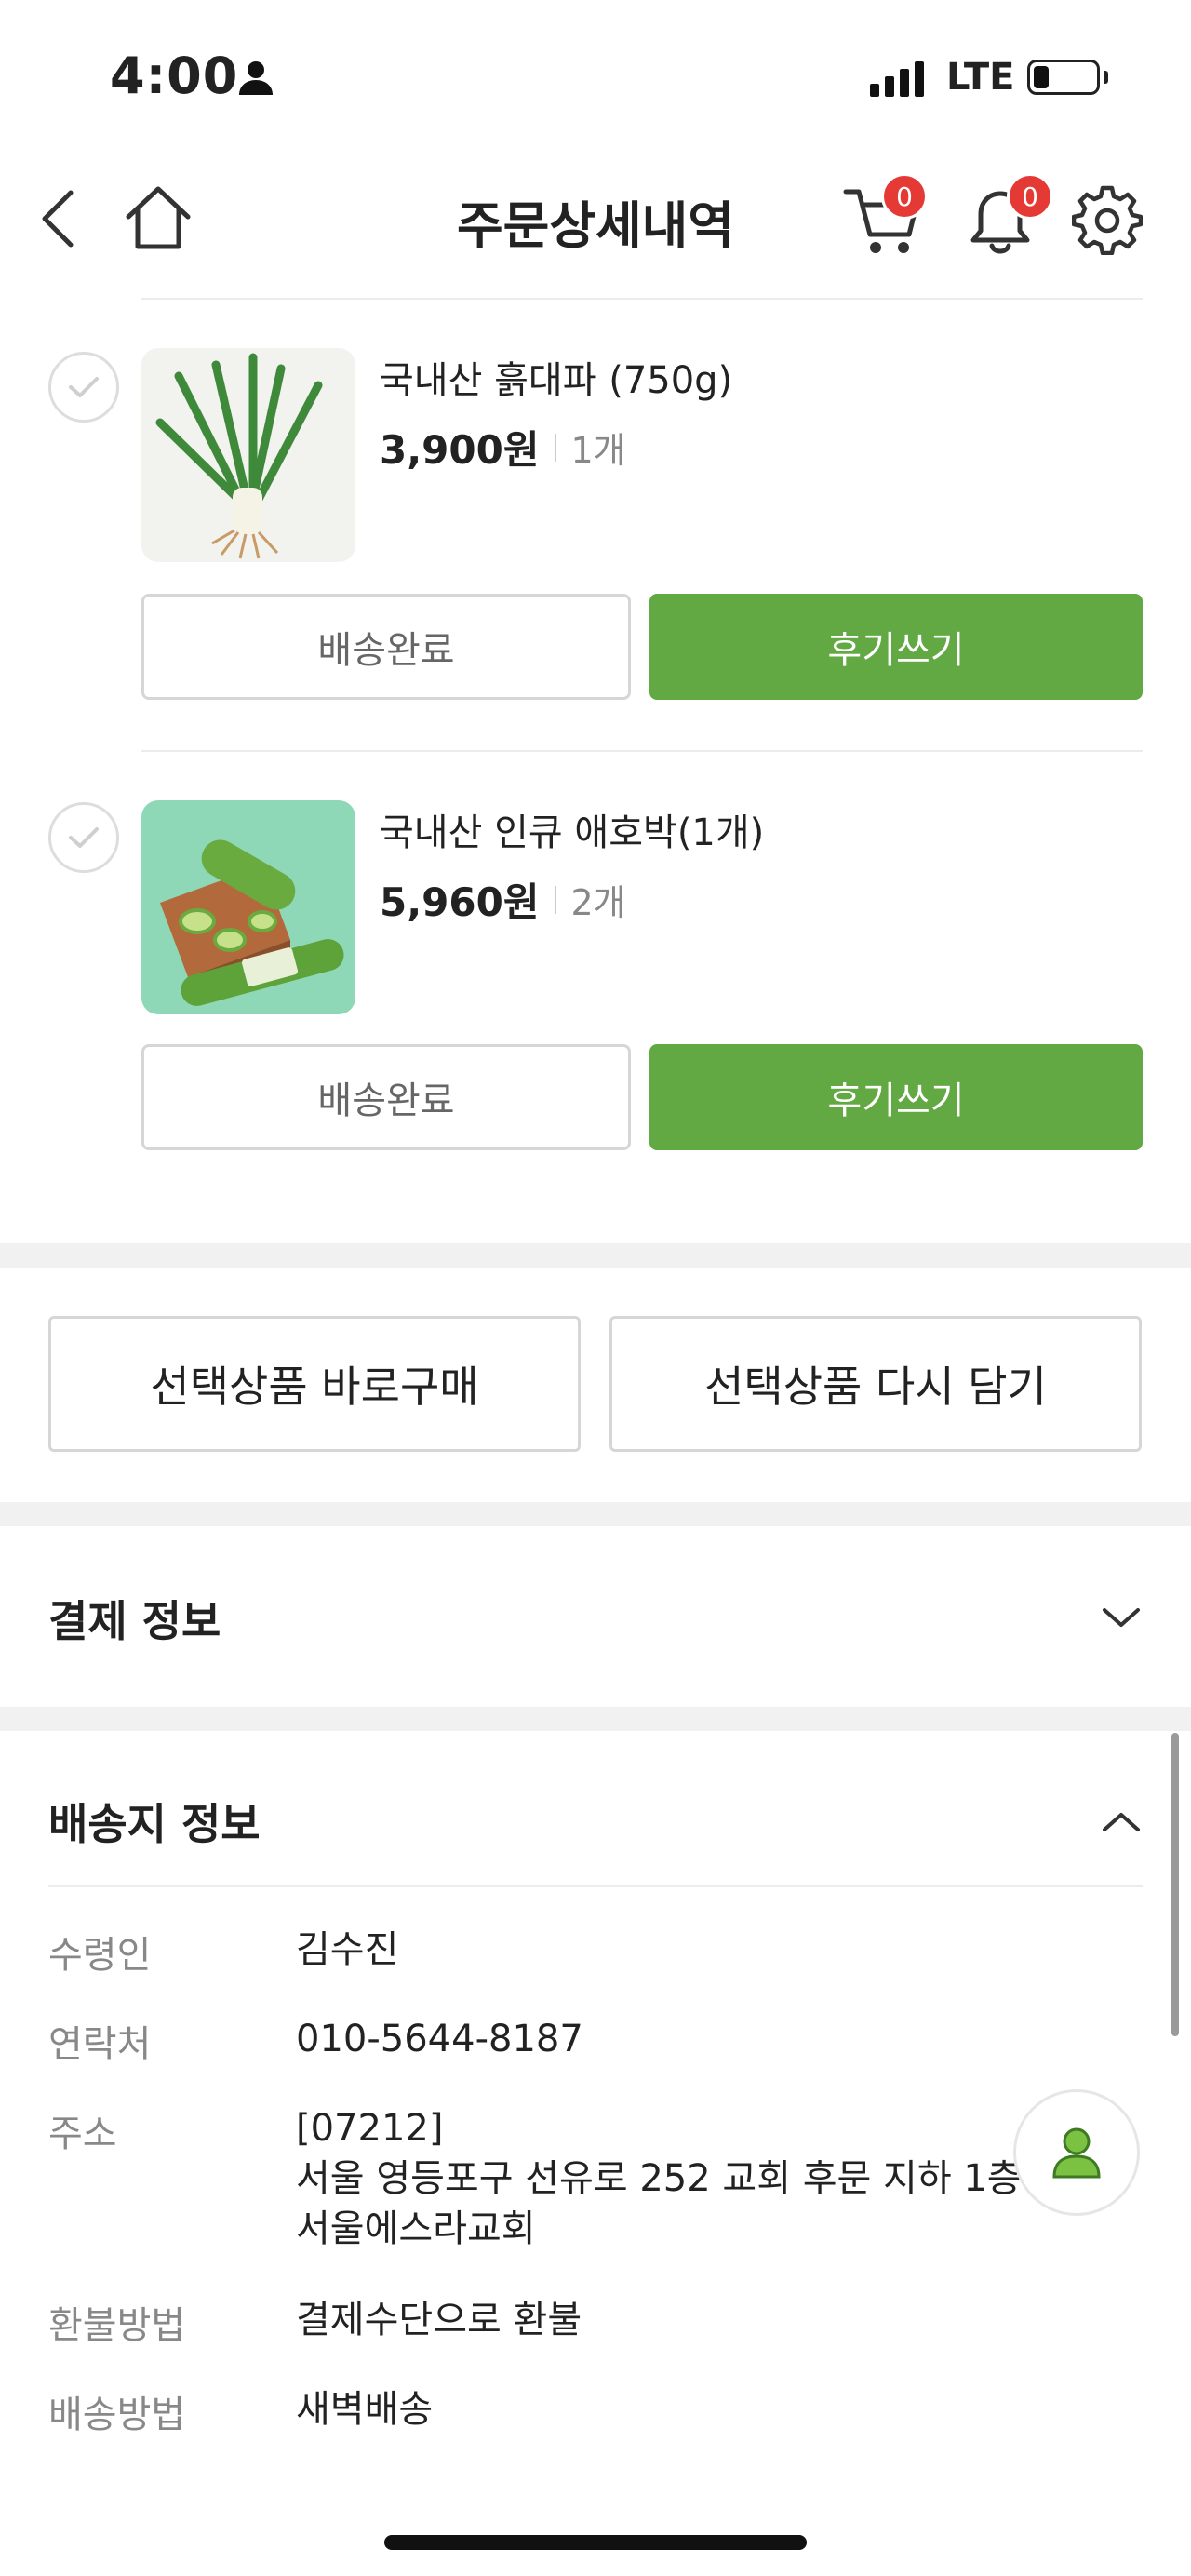 This screenshot has width=1191, height=2576. Describe the element at coordinates (117, 2325) in the screenshot. I see `refund-method-label: 환불방법` at that location.